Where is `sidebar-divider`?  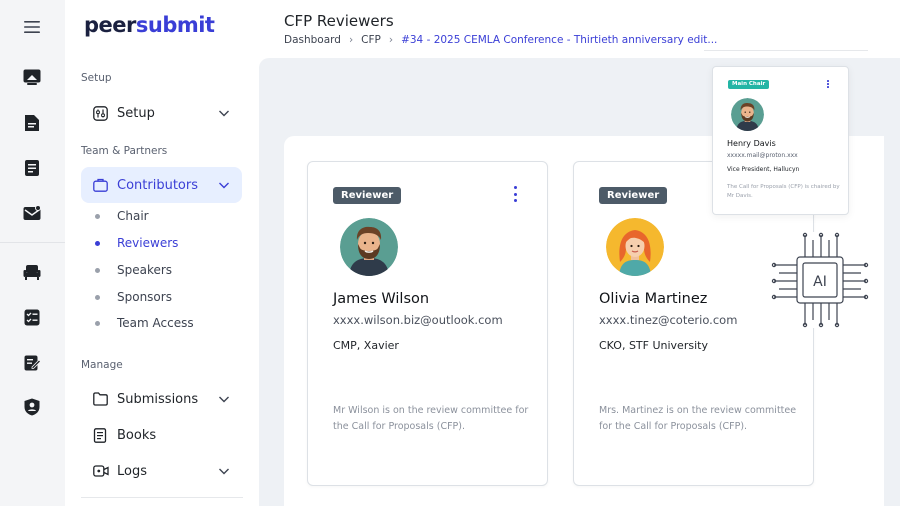
sidebar-divider is located at coordinates (162, 497).